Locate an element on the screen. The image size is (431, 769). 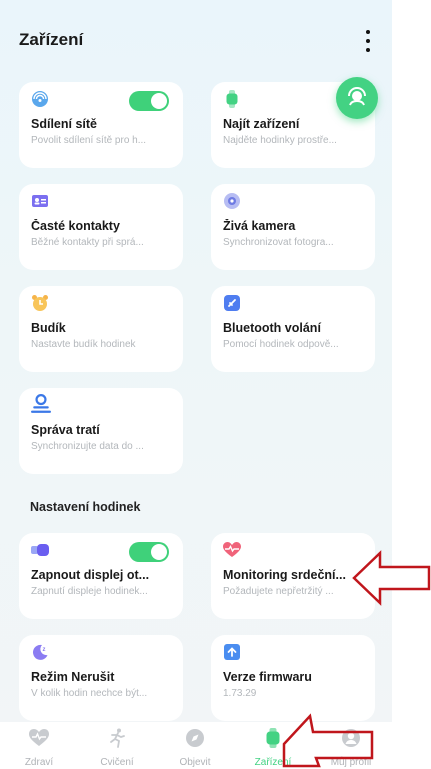
bluetooth-call-icon is located at coordinates (232, 303).